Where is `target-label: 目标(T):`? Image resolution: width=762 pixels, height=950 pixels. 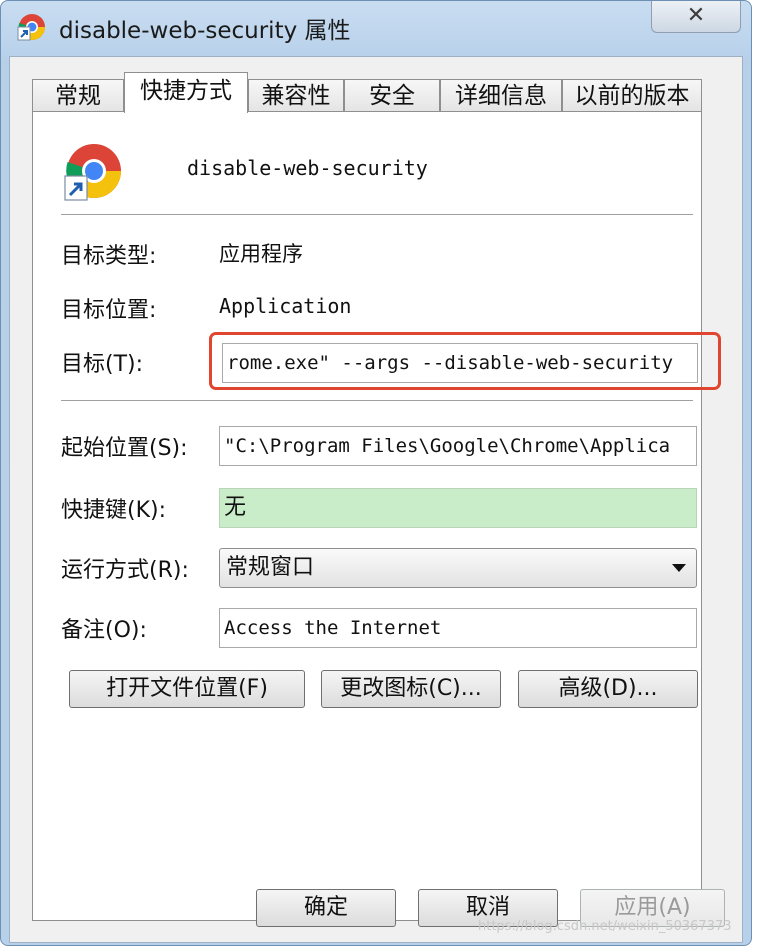 target-label: 目标(T): is located at coordinates (102, 364).